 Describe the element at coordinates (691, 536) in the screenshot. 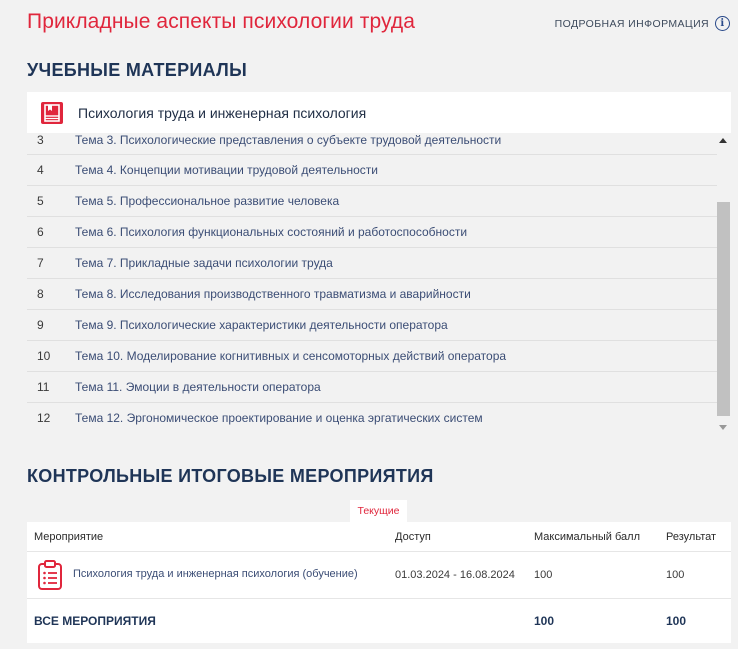

I see `column-header-result: Результат` at that location.